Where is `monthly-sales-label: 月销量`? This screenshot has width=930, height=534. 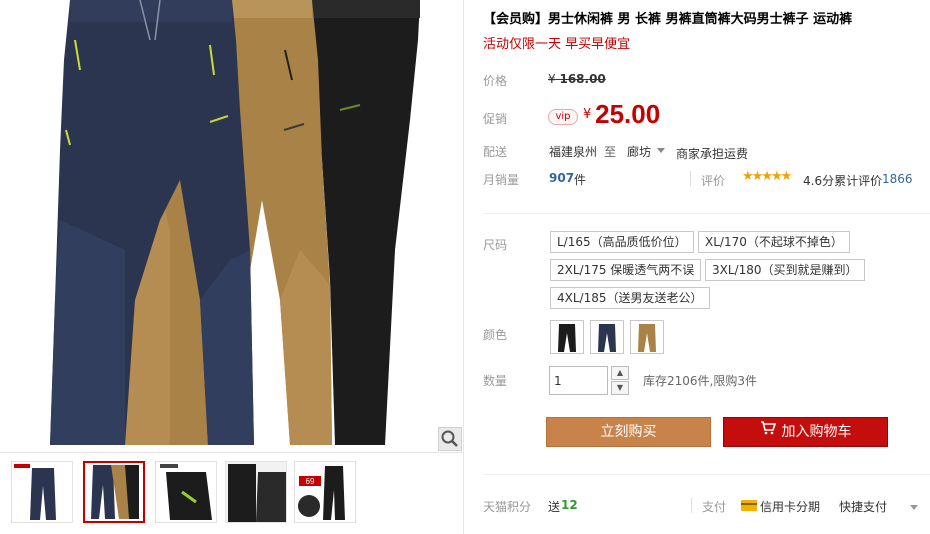
monthly-sales-label: 月销量 is located at coordinates (501, 180).